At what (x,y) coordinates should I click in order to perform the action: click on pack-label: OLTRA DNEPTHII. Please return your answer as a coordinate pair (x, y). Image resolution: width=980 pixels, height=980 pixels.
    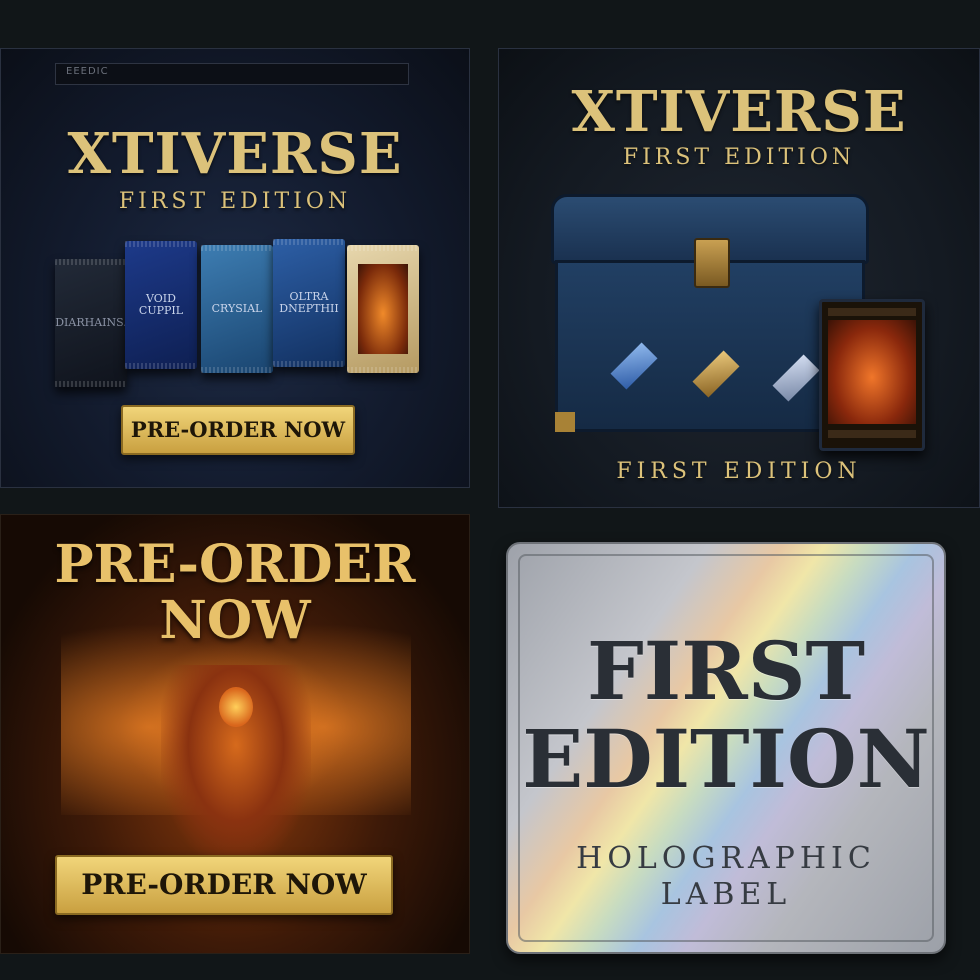
    Looking at the image, I should click on (309, 302).